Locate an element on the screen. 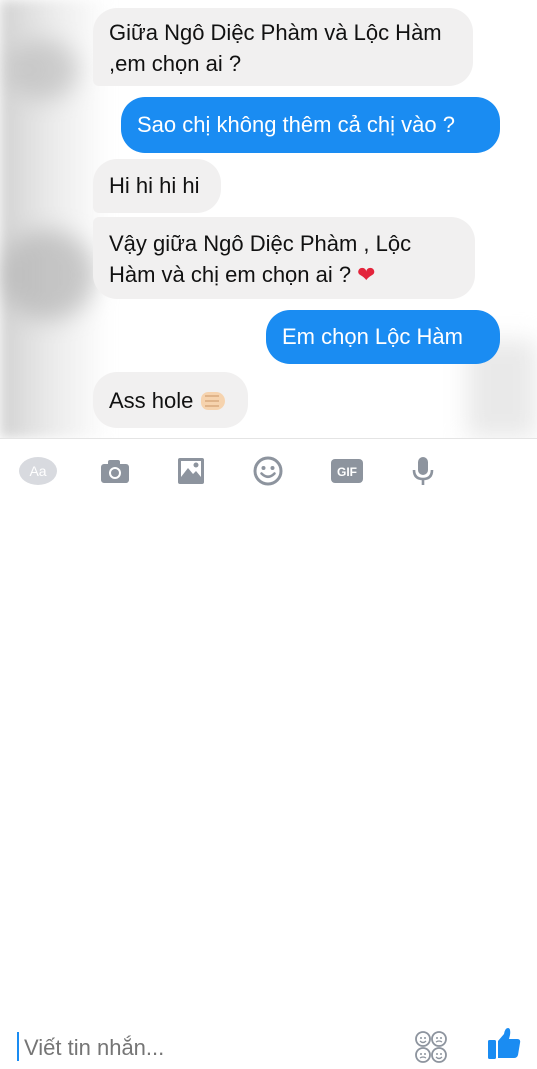 This screenshot has width=537, height=1069. aa-button: Aa is located at coordinates (38, 471).